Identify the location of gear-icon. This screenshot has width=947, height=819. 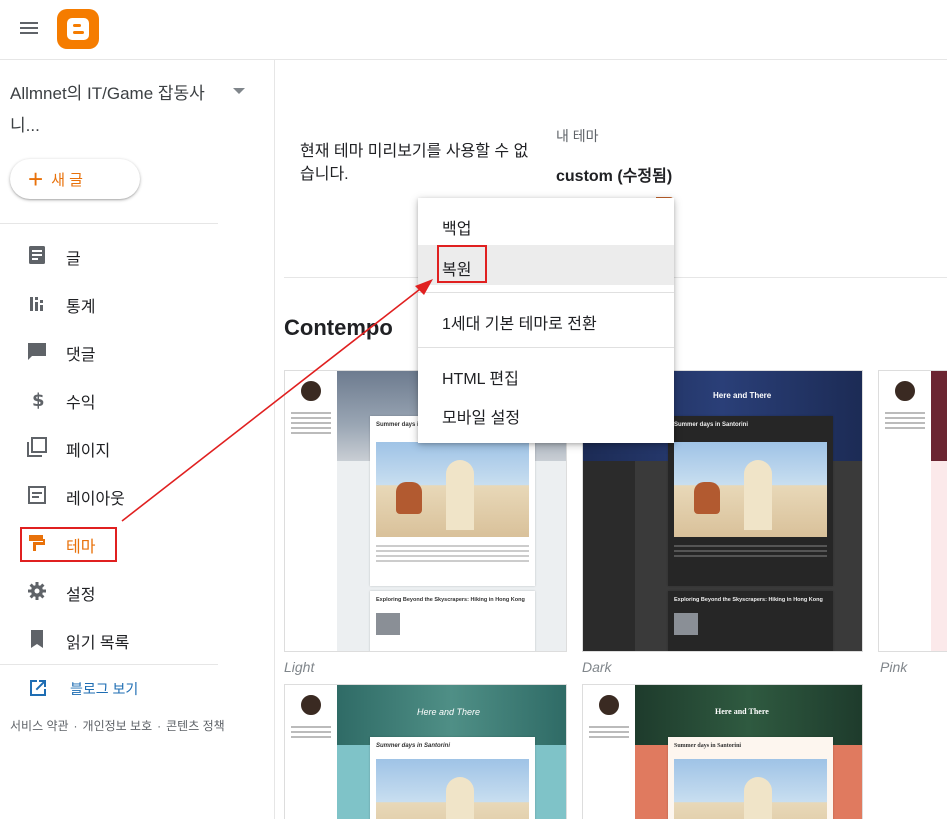
(37, 591).